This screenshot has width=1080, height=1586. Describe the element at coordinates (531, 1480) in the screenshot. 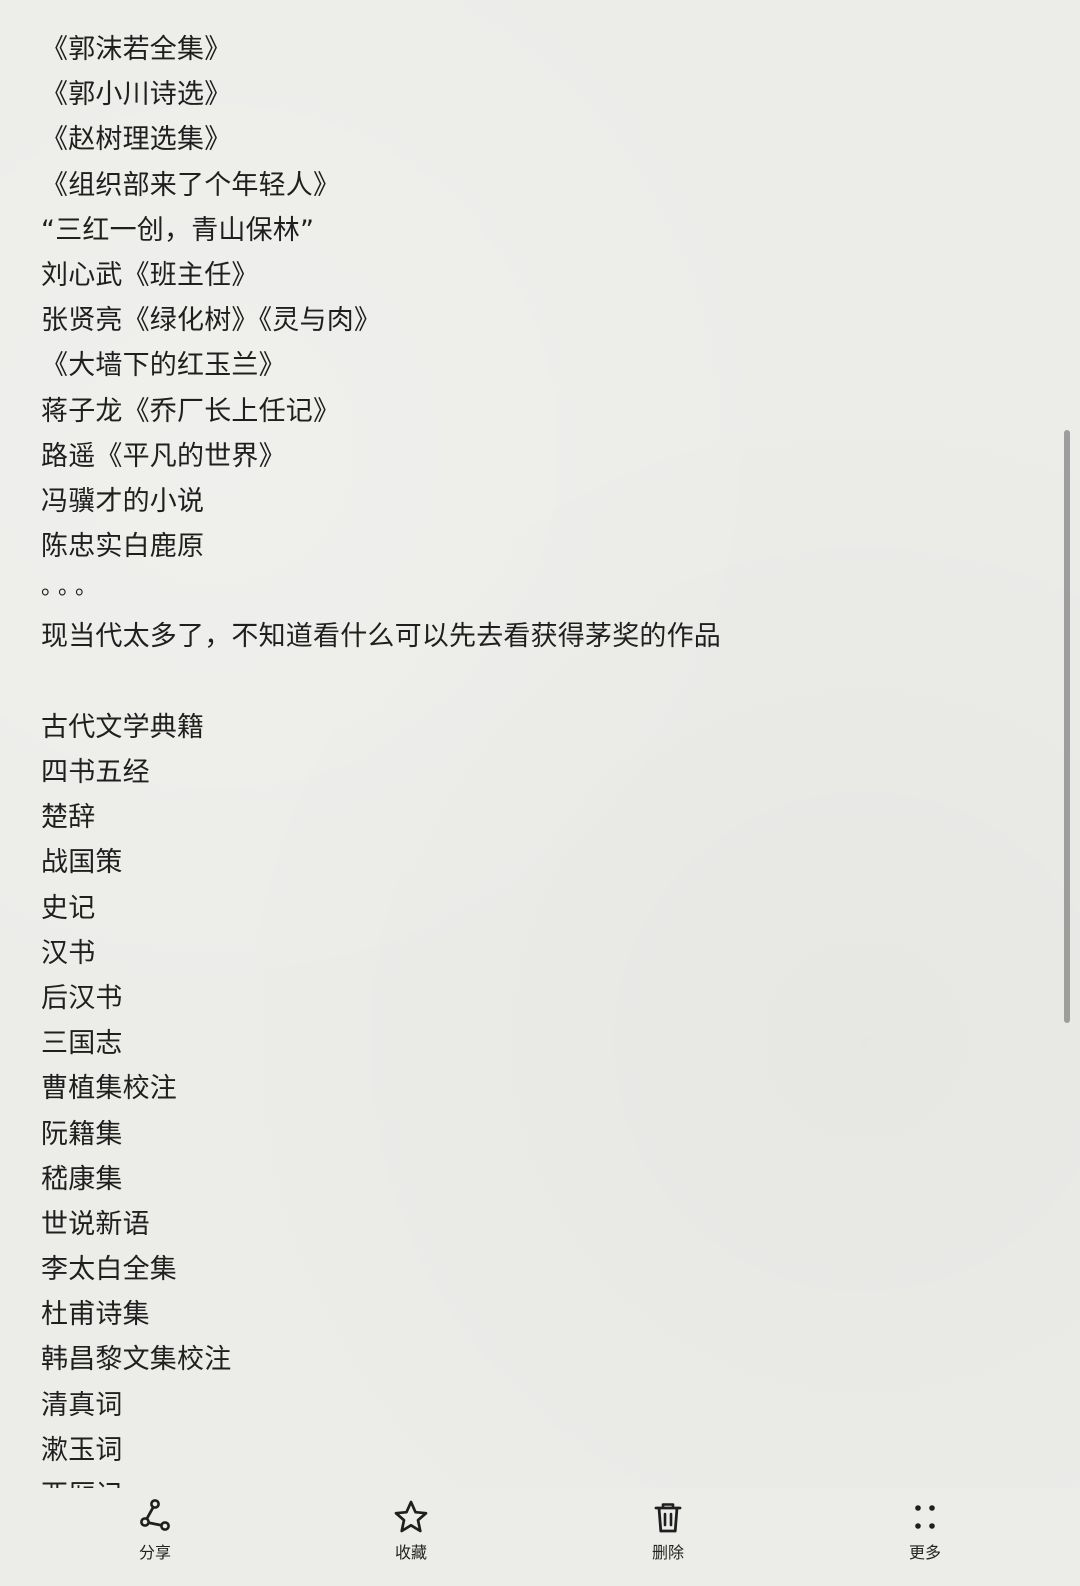

I see `note-line-partial: 西厢记` at that location.